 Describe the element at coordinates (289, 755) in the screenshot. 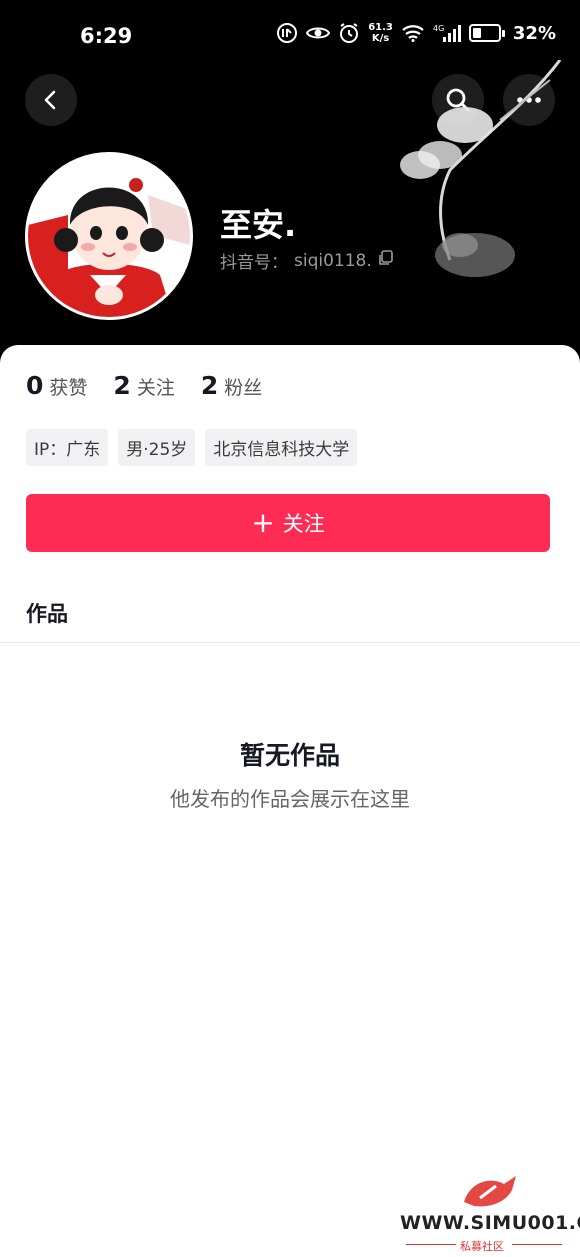

I see `empty-state-title: 暂无作品` at that location.